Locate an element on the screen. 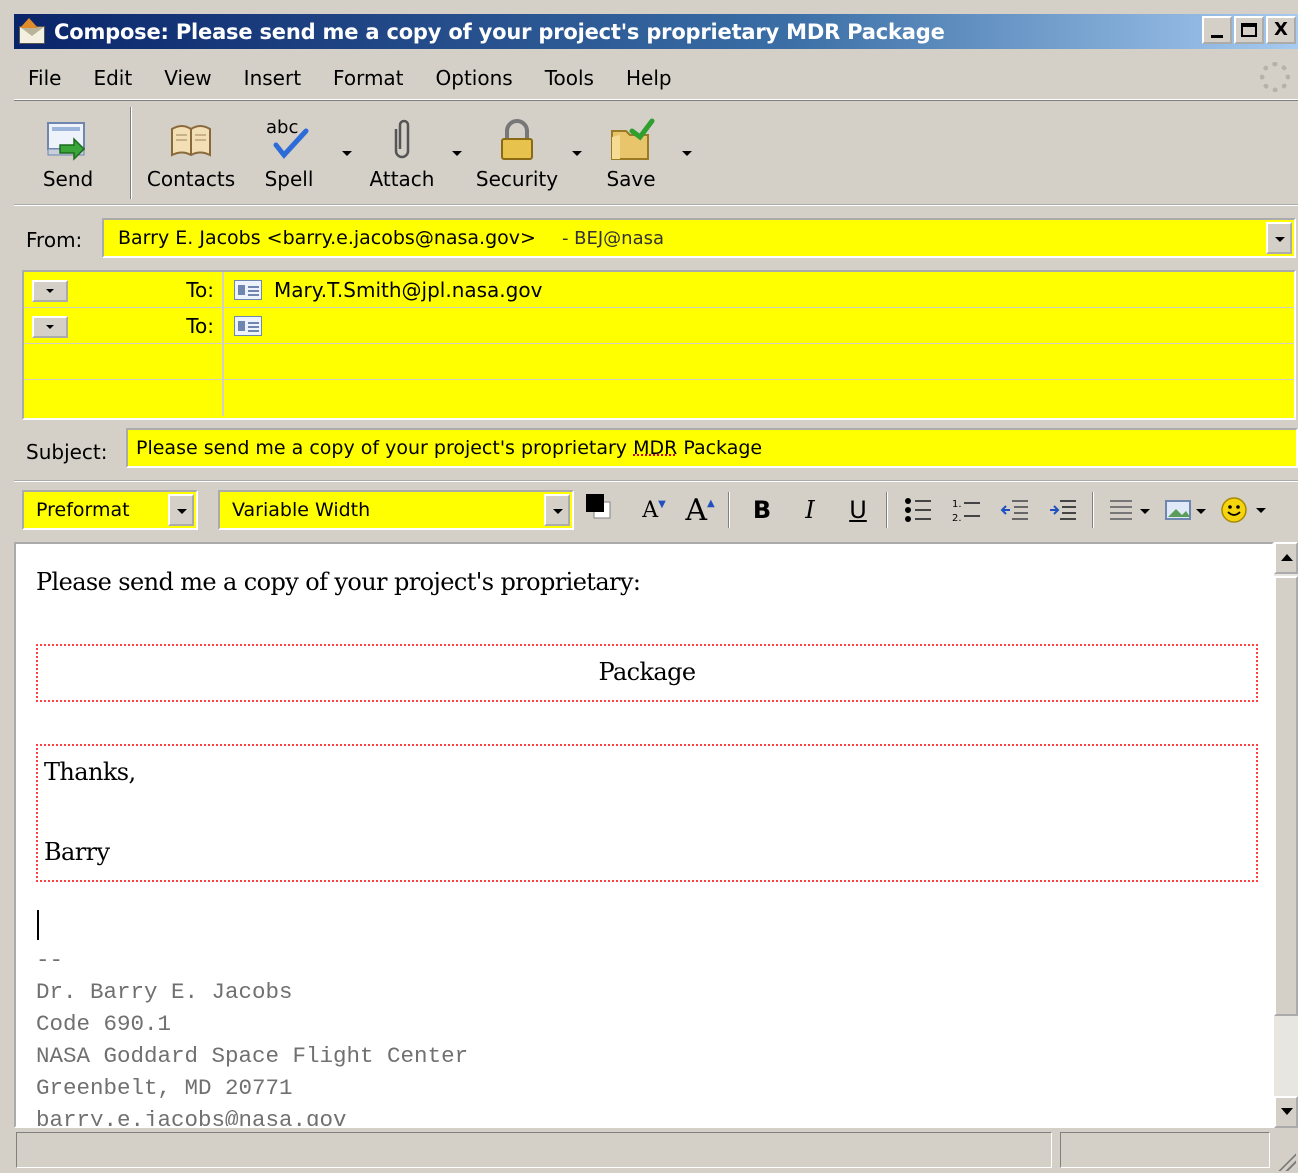 This screenshot has height=1173, width=1298. spell-dropdown-arrow is located at coordinates (347, 153).